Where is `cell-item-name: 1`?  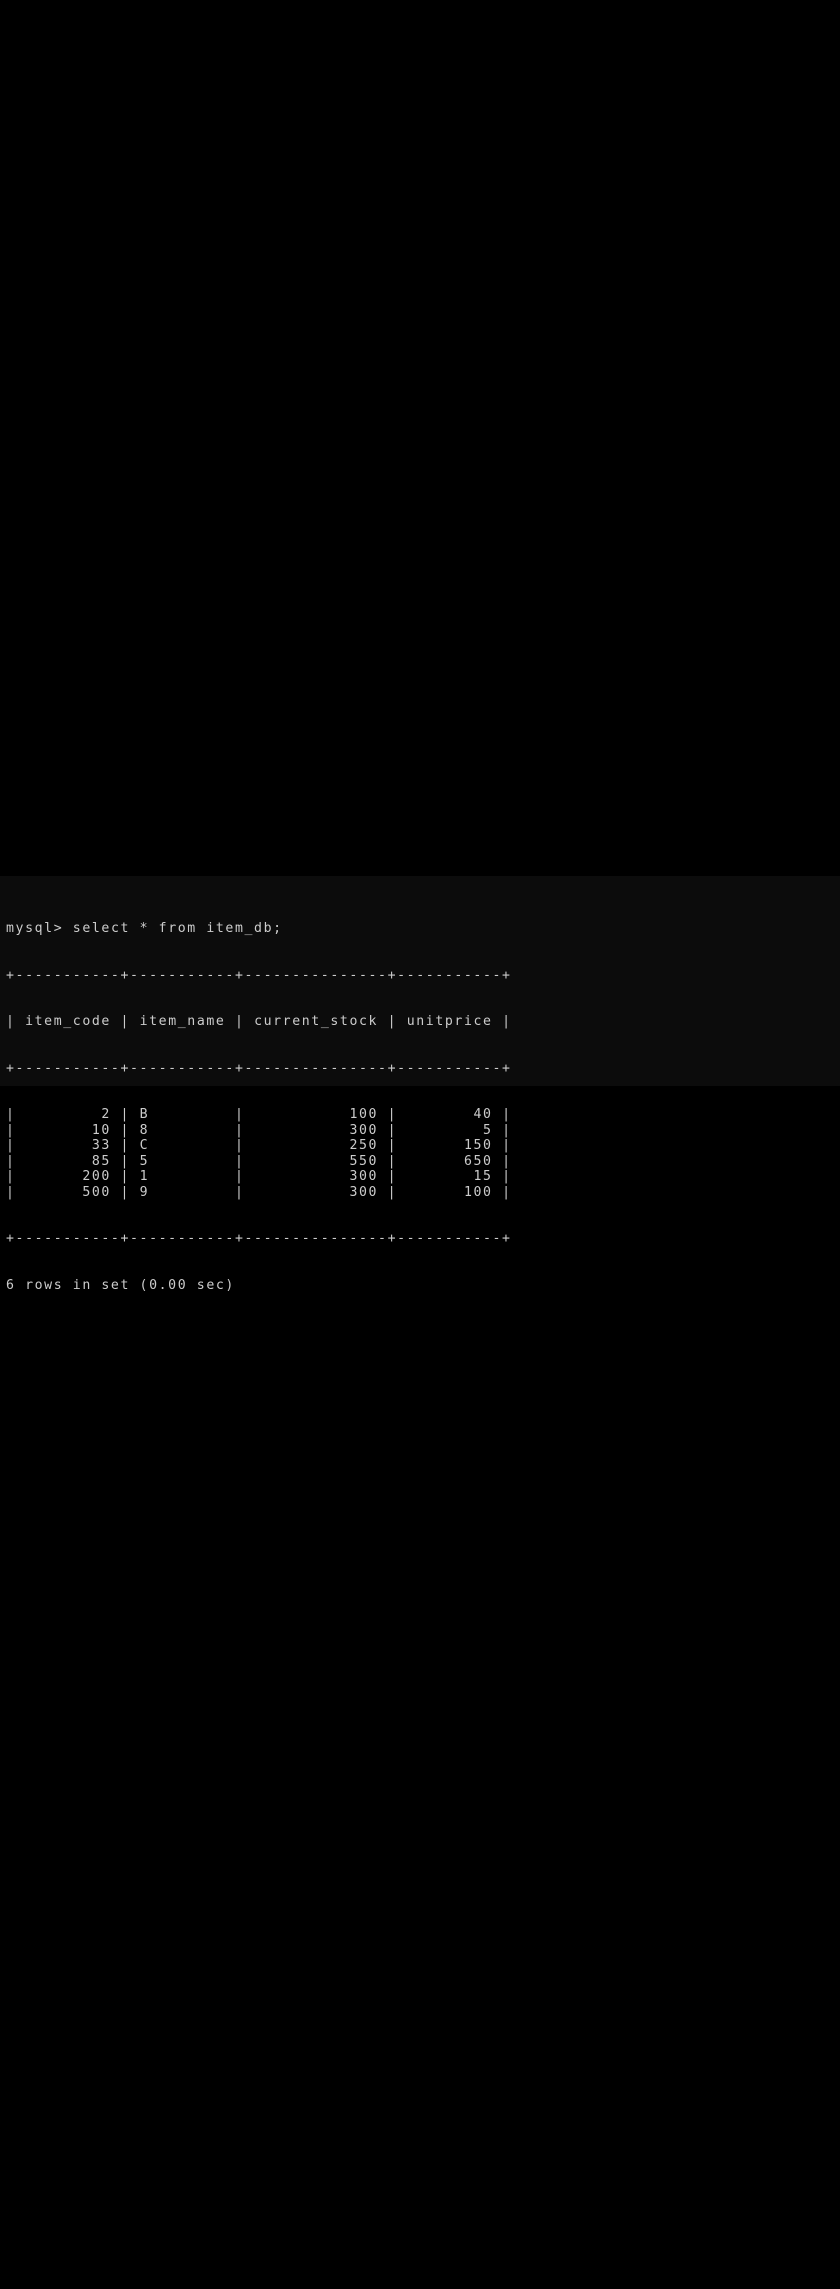 cell-item-name: 1 is located at coordinates (182, 1176).